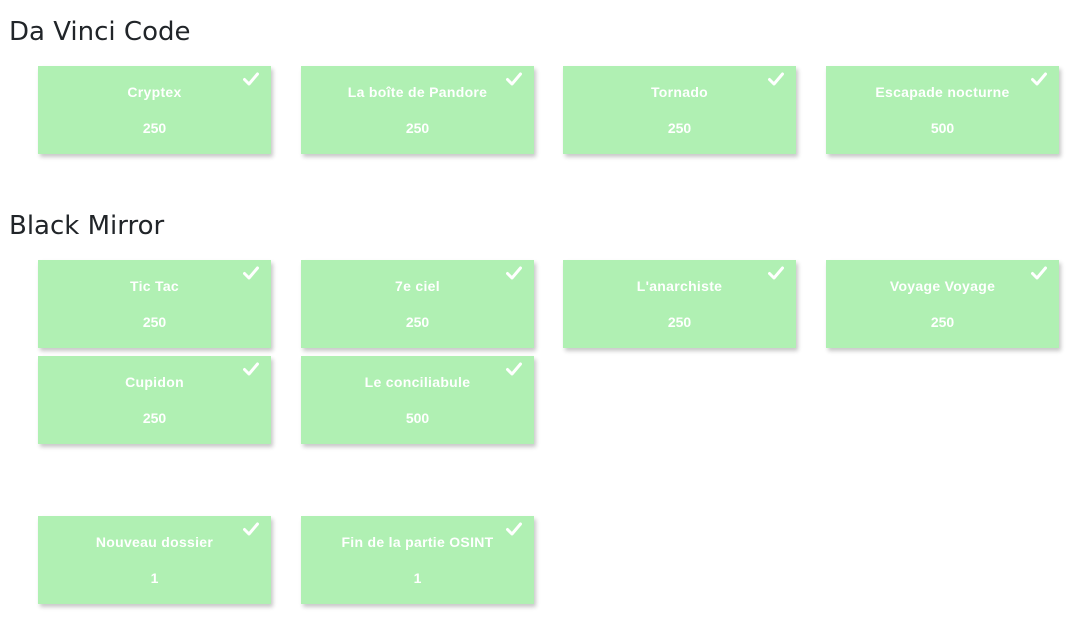 This screenshot has height=629, width=1091. Describe the element at coordinates (417, 400) in the screenshot. I see `challenge-card-le-conciliabule: Le conciliabule 500` at that location.